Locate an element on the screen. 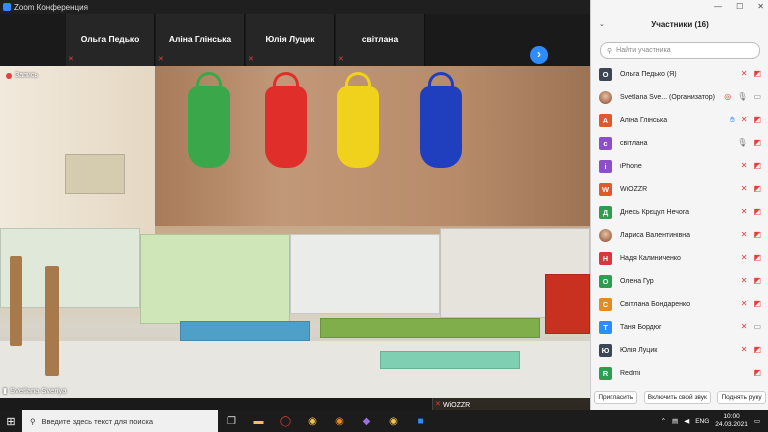 The width and height of the screenshot is (768, 432). avatar: Ю is located at coordinates (605, 350).